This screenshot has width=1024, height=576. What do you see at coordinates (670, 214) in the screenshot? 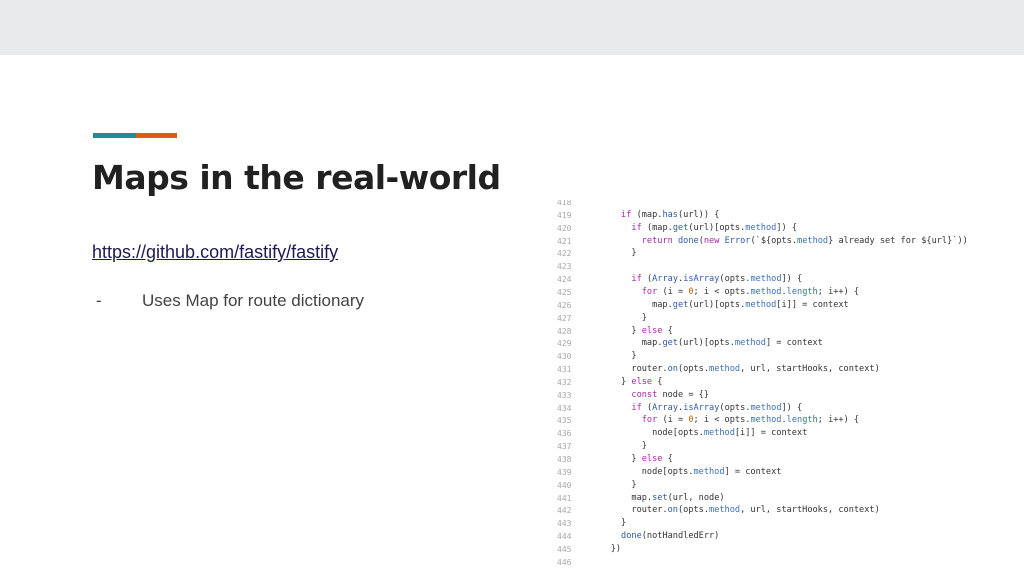
I see `code-text: if (map.has(url)) {` at bounding box center [670, 214].